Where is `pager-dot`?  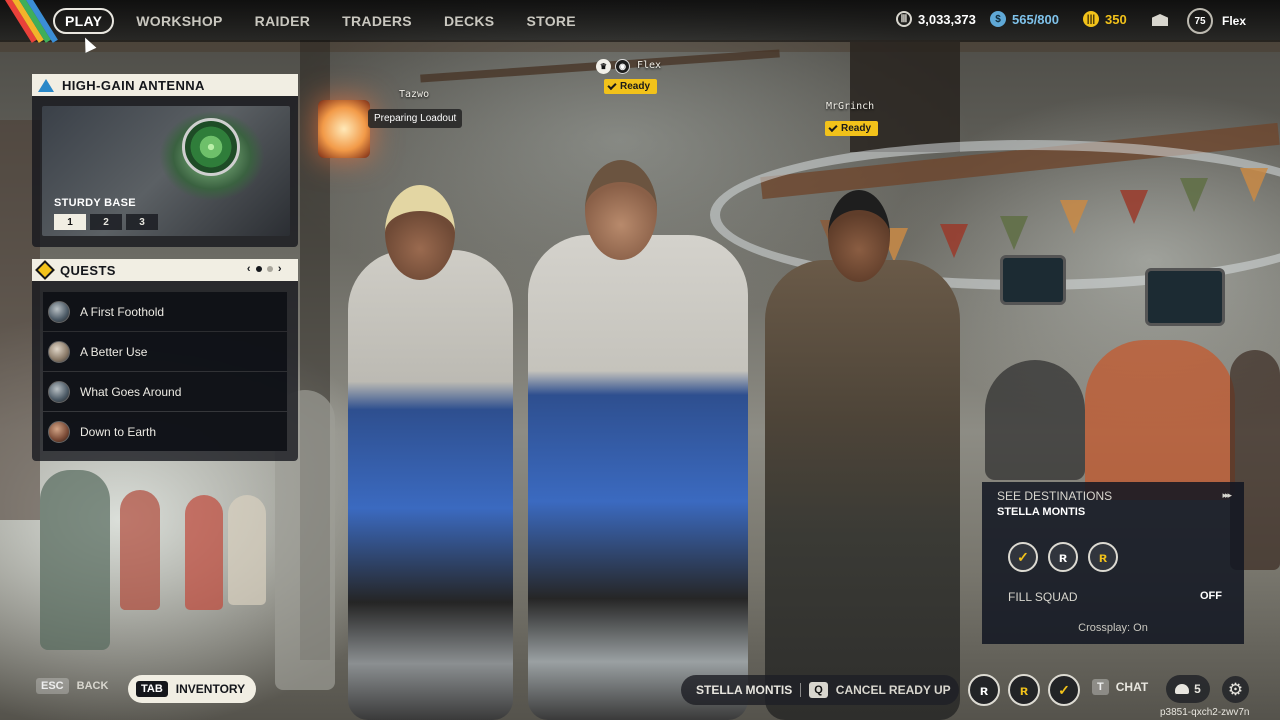
pager-dot is located at coordinates (269, 269).